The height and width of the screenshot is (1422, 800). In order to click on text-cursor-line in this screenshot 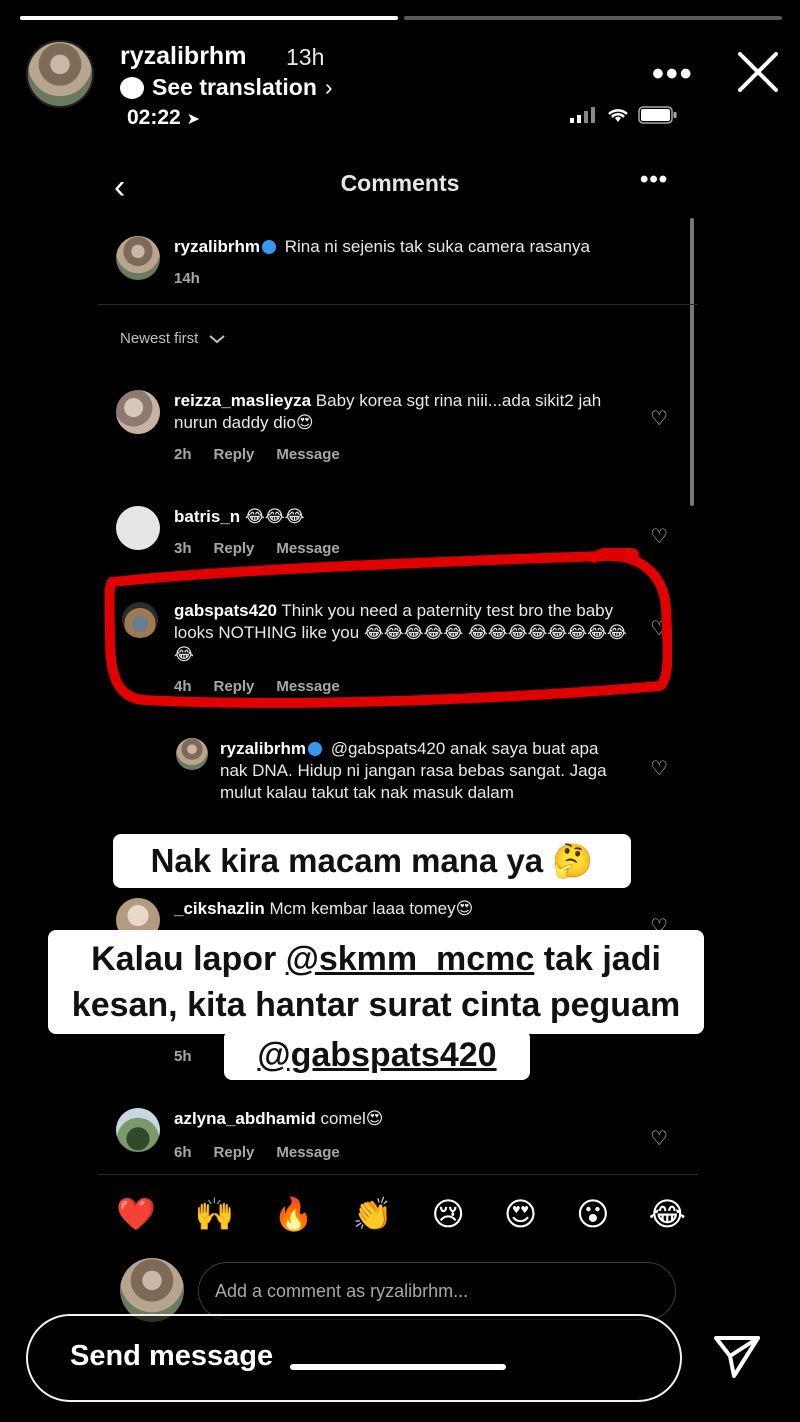, I will do `click(398, 1367)`.